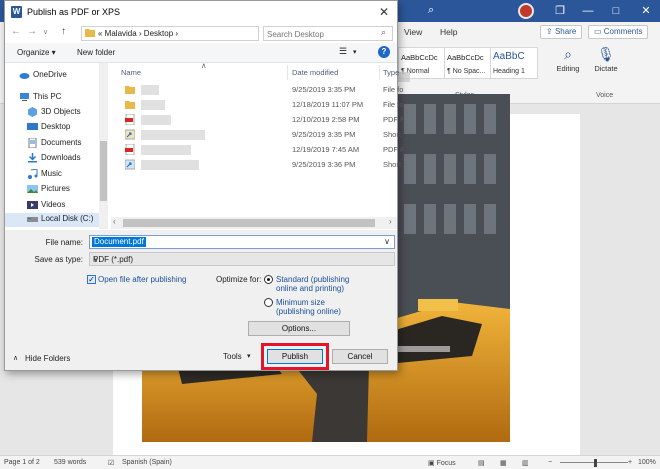 This screenshot has height=469, width=660. Describe the element at coordinates (618, 32) in the screenshot. I see `comments-button: ▭ Comments` at that location.